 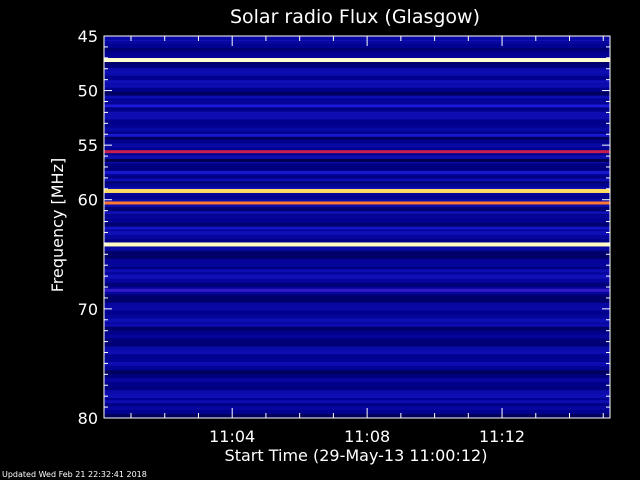 I want to click on x-tick-label: 11:08, so click(x=367, y=436).